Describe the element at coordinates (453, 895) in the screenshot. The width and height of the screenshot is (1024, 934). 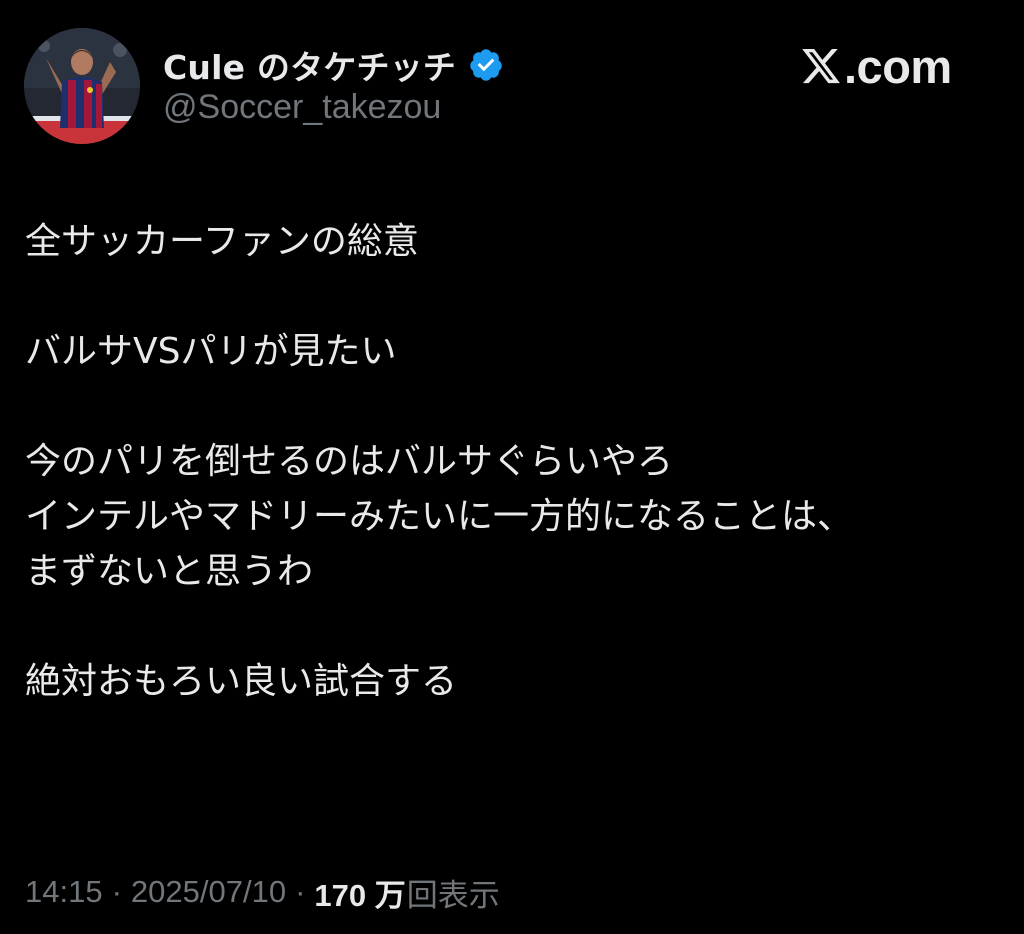
I see `view-label: 回表示` at that location.